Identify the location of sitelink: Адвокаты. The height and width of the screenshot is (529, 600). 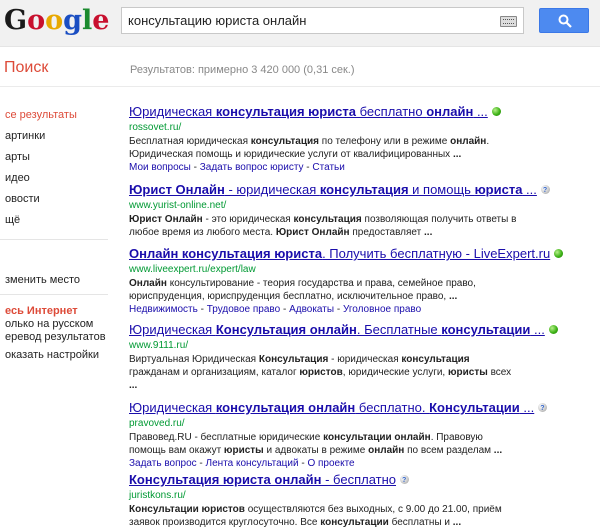
(311, 309).